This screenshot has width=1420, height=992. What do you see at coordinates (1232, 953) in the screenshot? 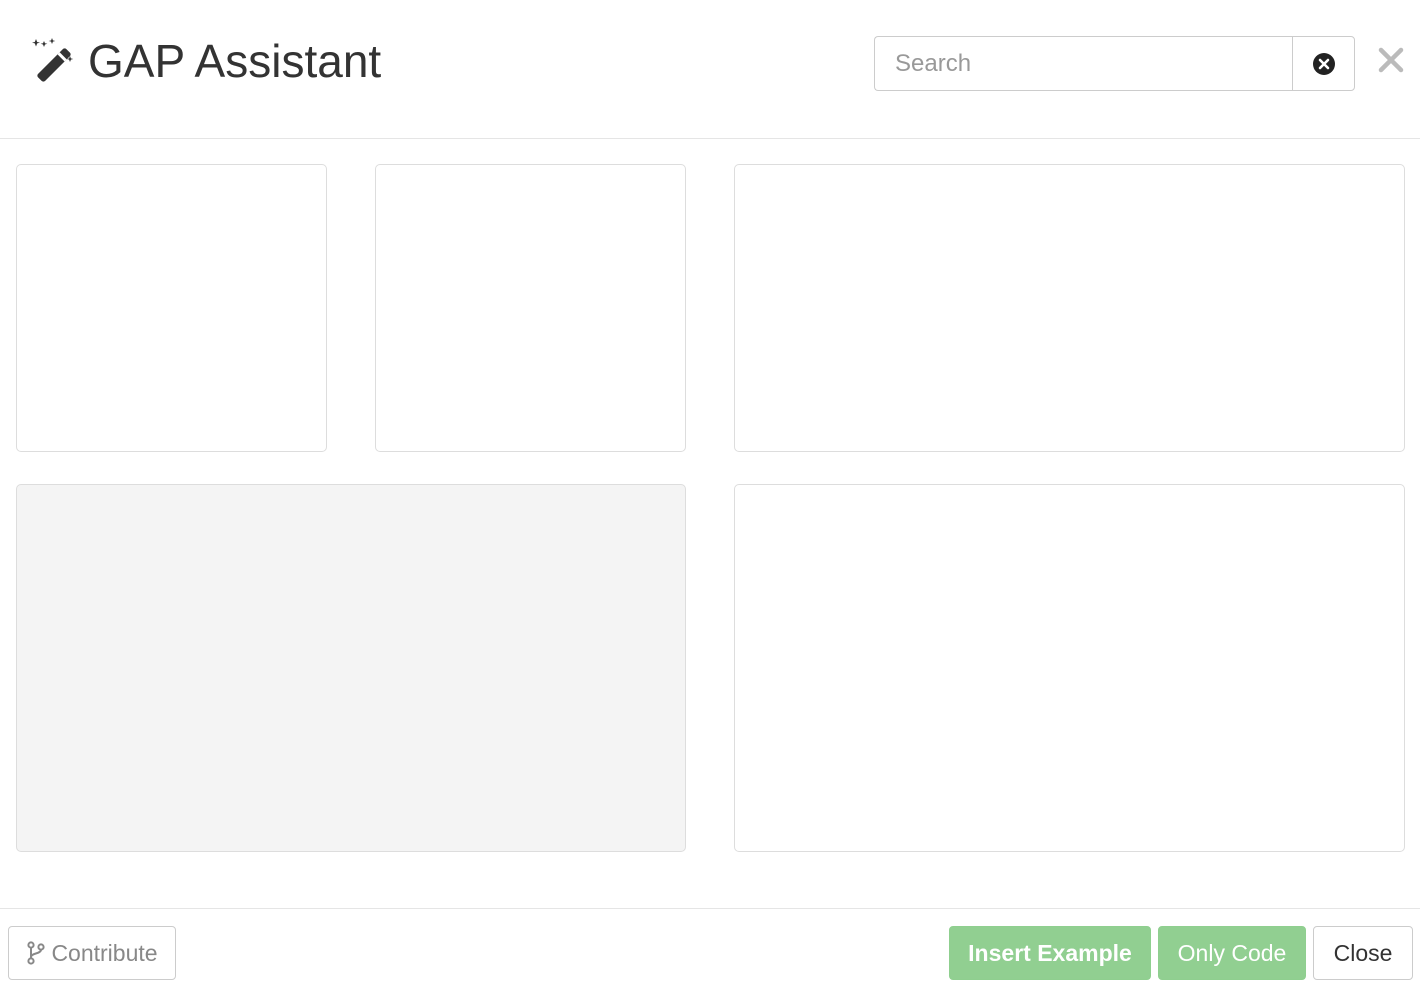
I see `only-code-button: Only Code` at bounding box center [1232, 953].